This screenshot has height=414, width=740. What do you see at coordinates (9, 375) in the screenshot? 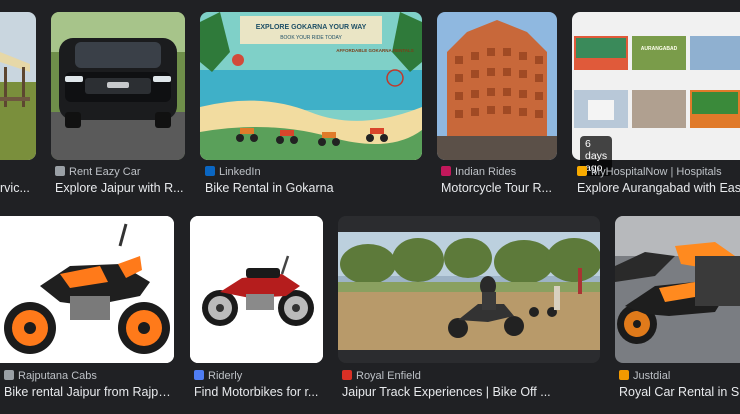
I see `rajputana-icon` at bounding box center [9, 375].